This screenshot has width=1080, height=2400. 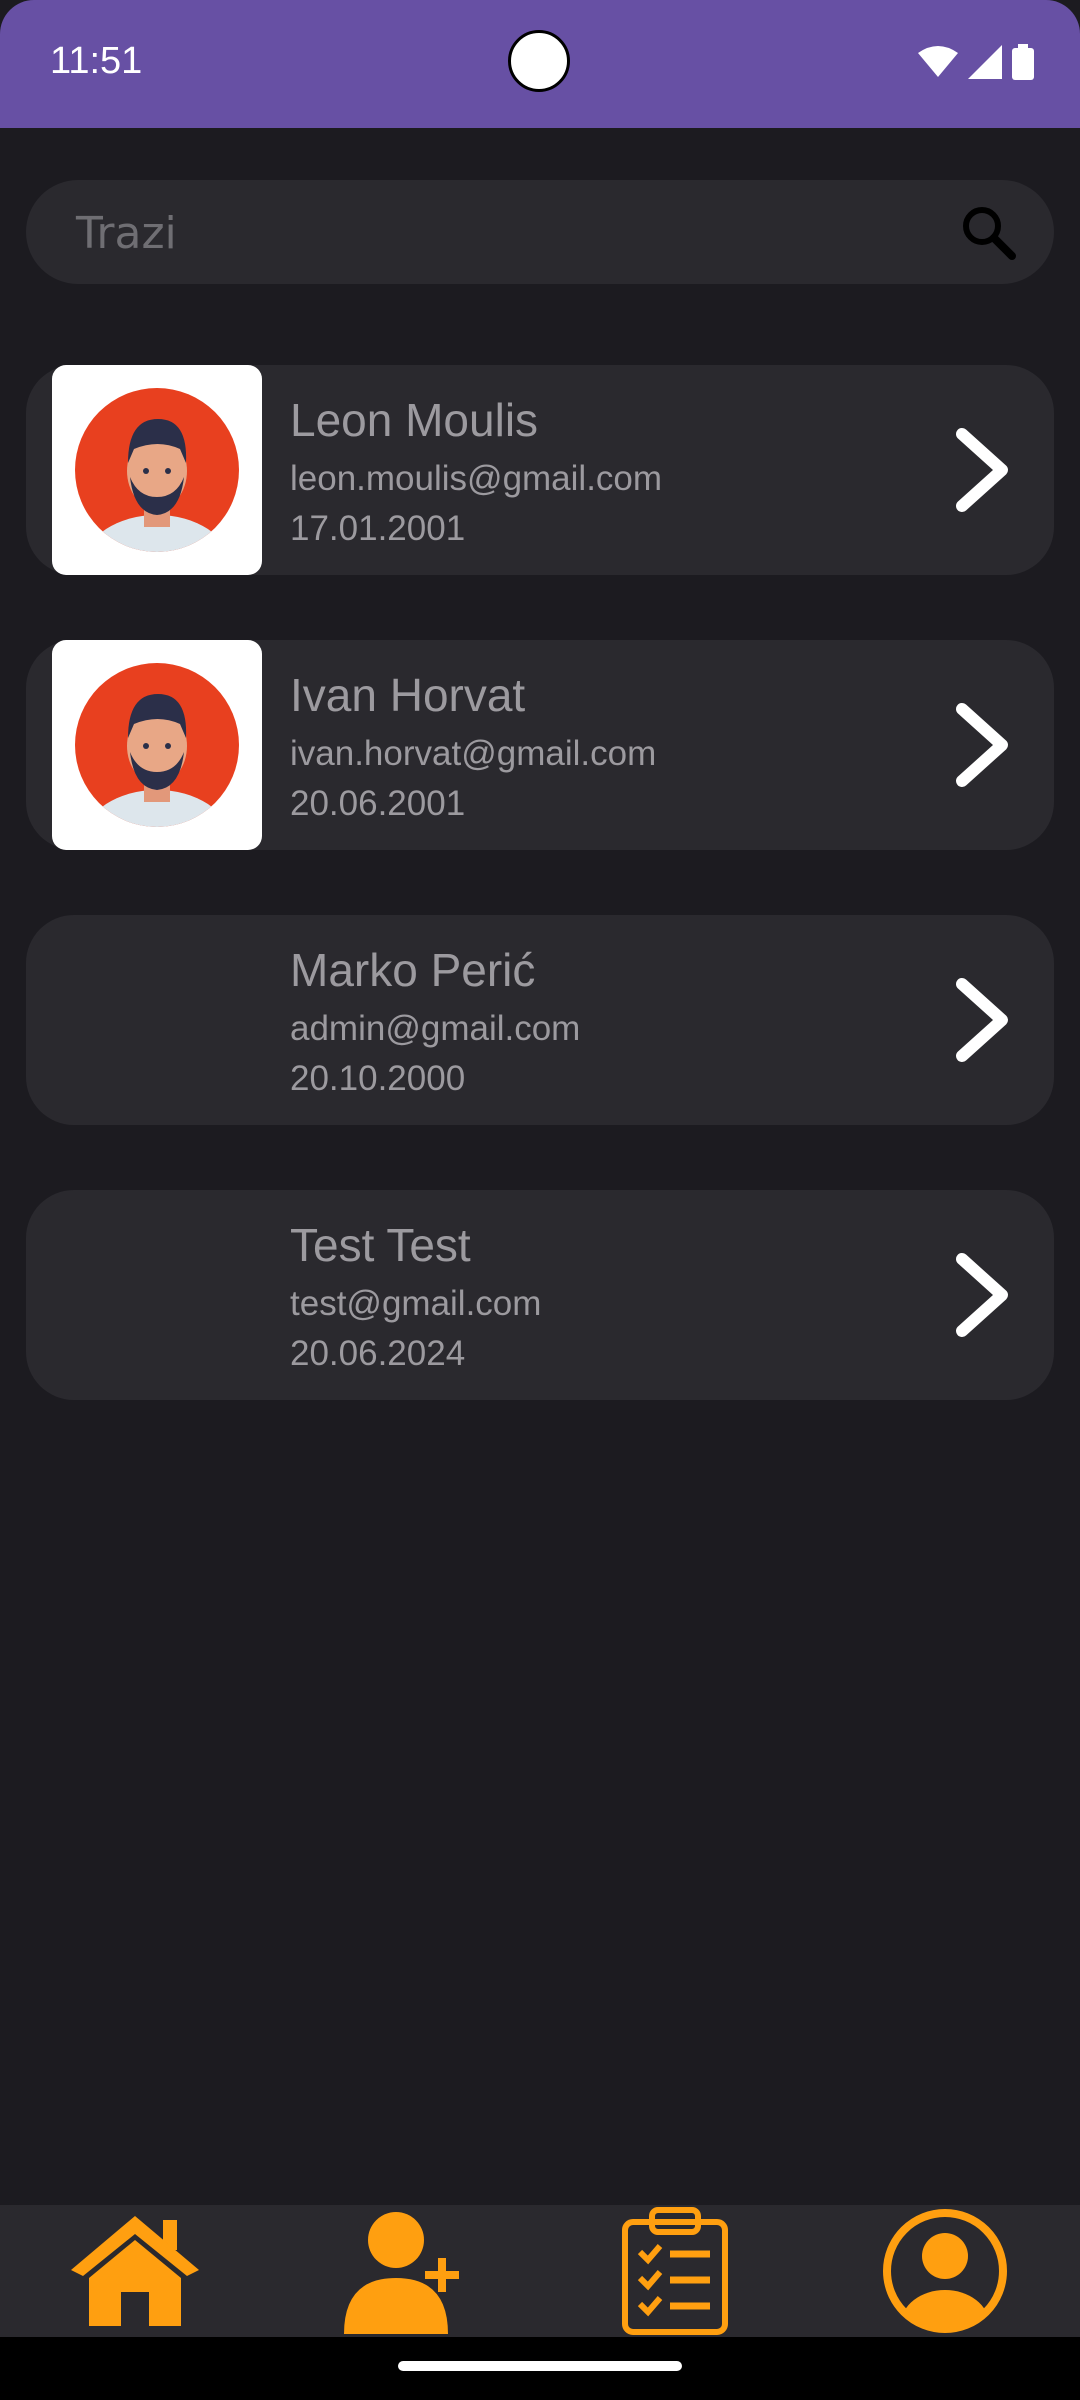 What do you see at coordinates (378, 803) in the screenshot?
I see `user-date: 20.06.2001` at bounding box center [378, 803].